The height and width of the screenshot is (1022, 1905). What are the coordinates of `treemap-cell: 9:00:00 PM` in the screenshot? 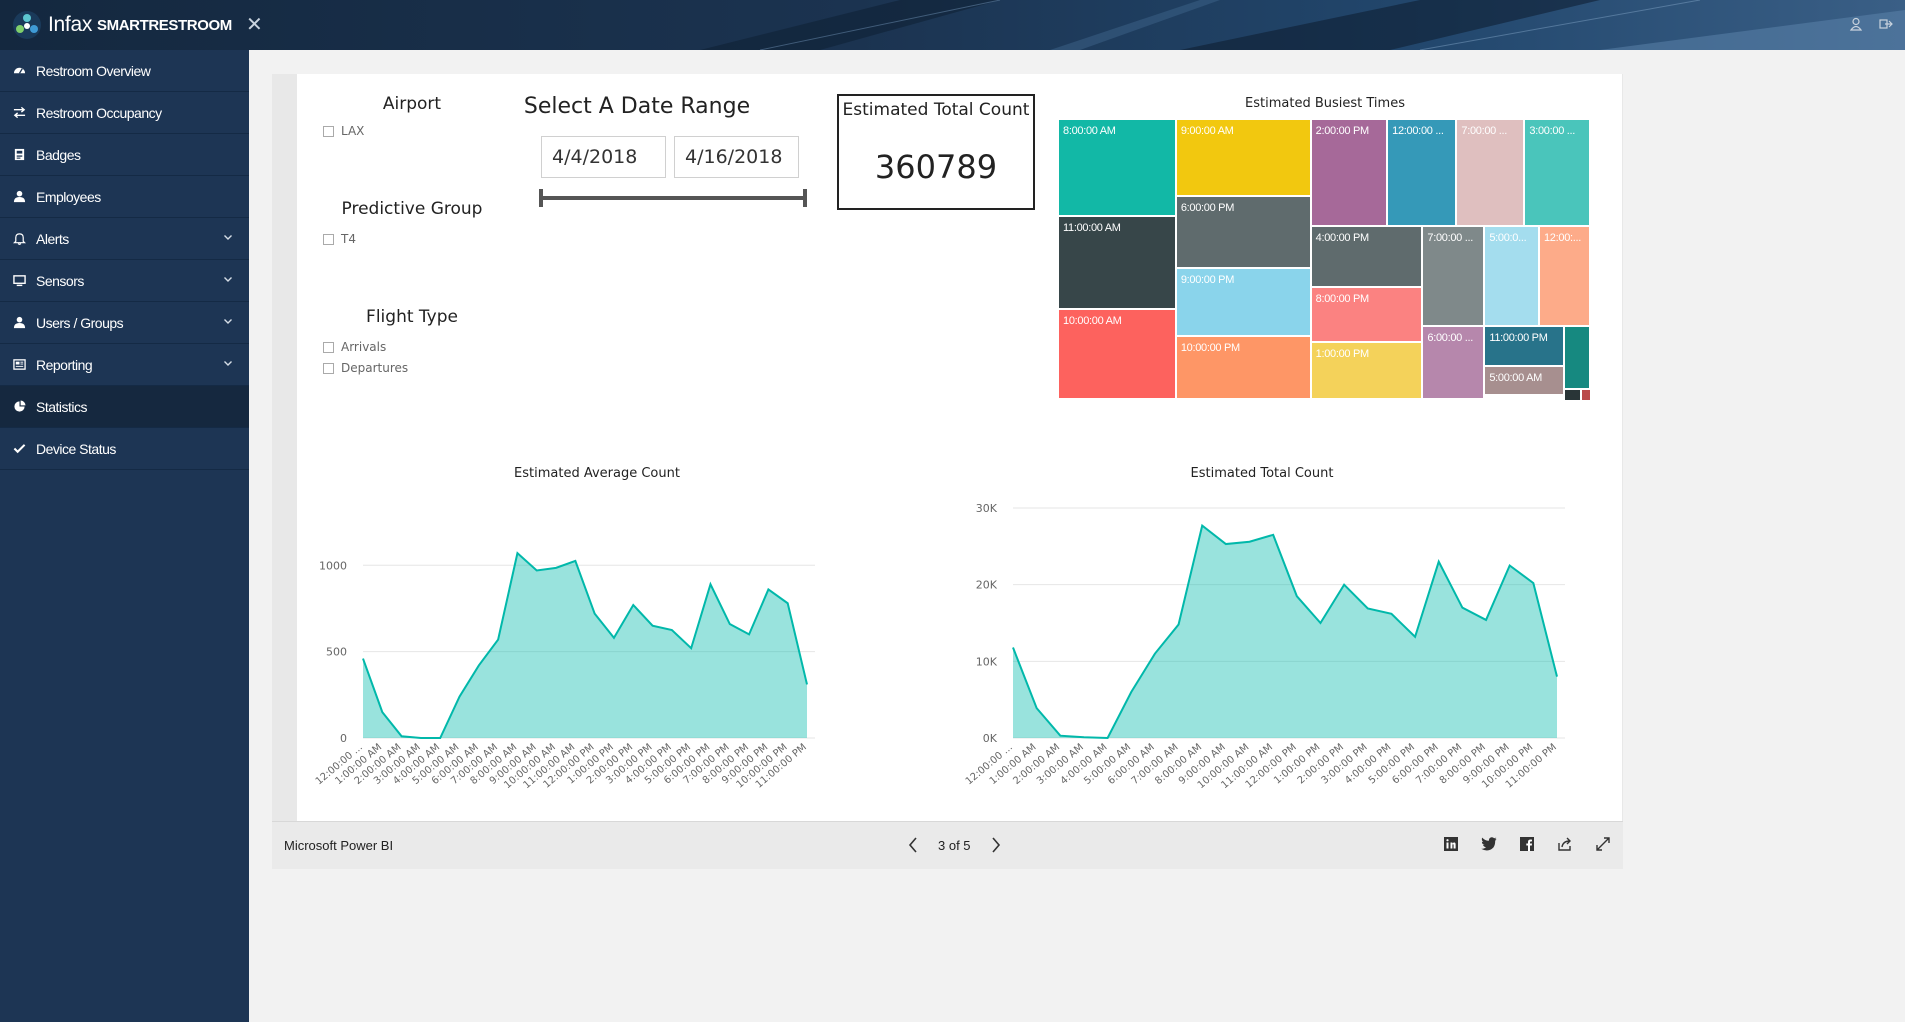 It's located at (1244, 302).